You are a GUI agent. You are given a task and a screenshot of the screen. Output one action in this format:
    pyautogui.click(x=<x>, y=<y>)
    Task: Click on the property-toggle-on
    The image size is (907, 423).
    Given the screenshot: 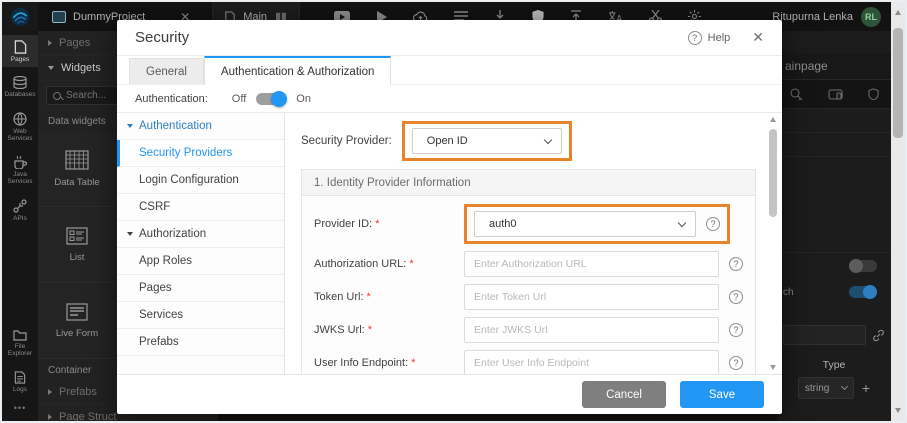 What is the action you would take?
    pyautogui.click(x=863, y=292)
    